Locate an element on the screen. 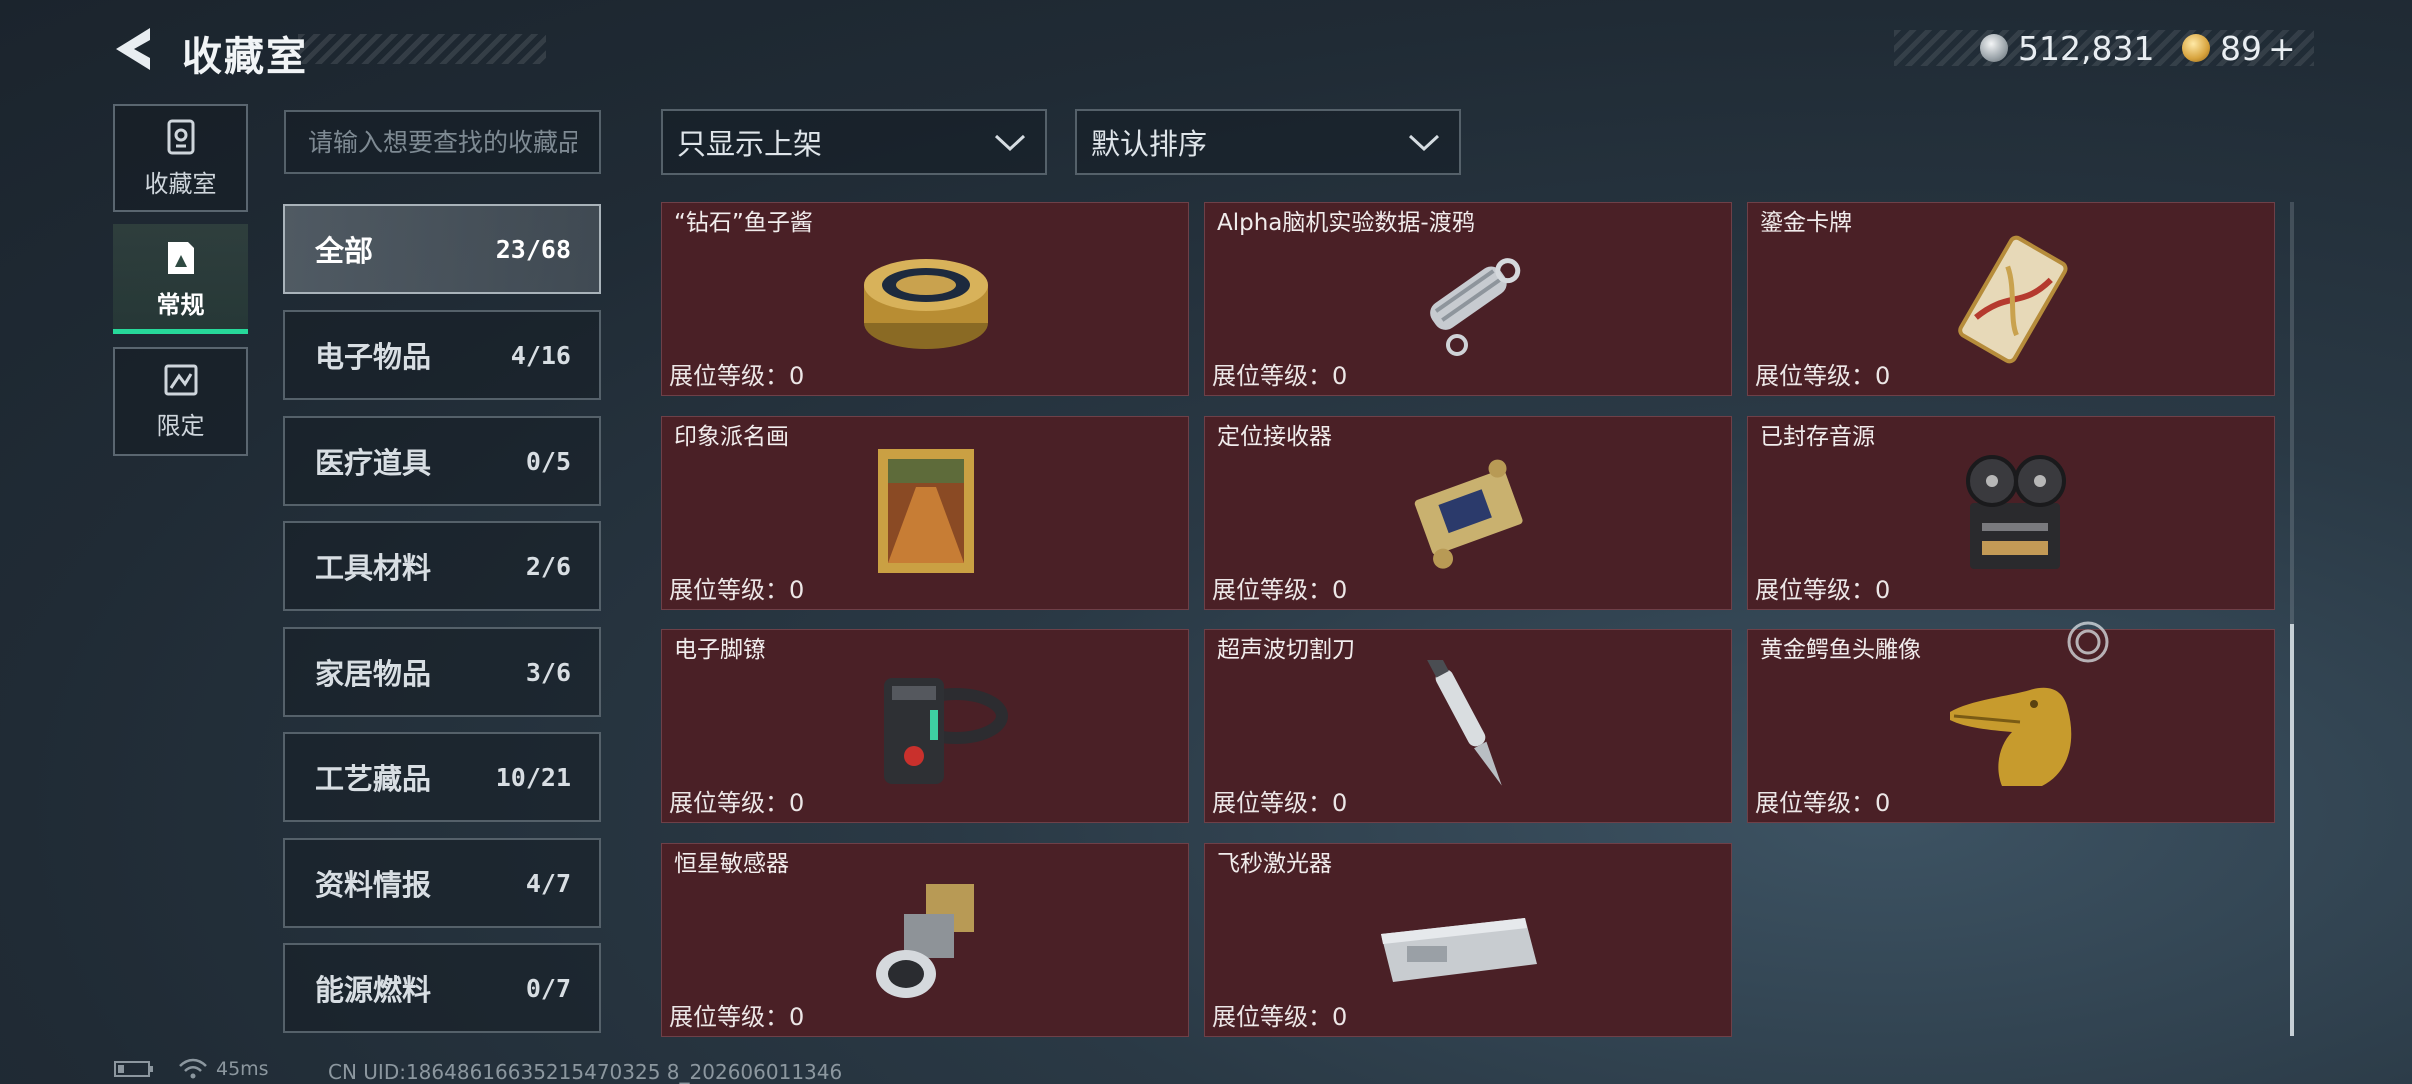 The width and height of the screenshot is (2412, 1084). limited-card-icon is located at coordinates (180, 380).